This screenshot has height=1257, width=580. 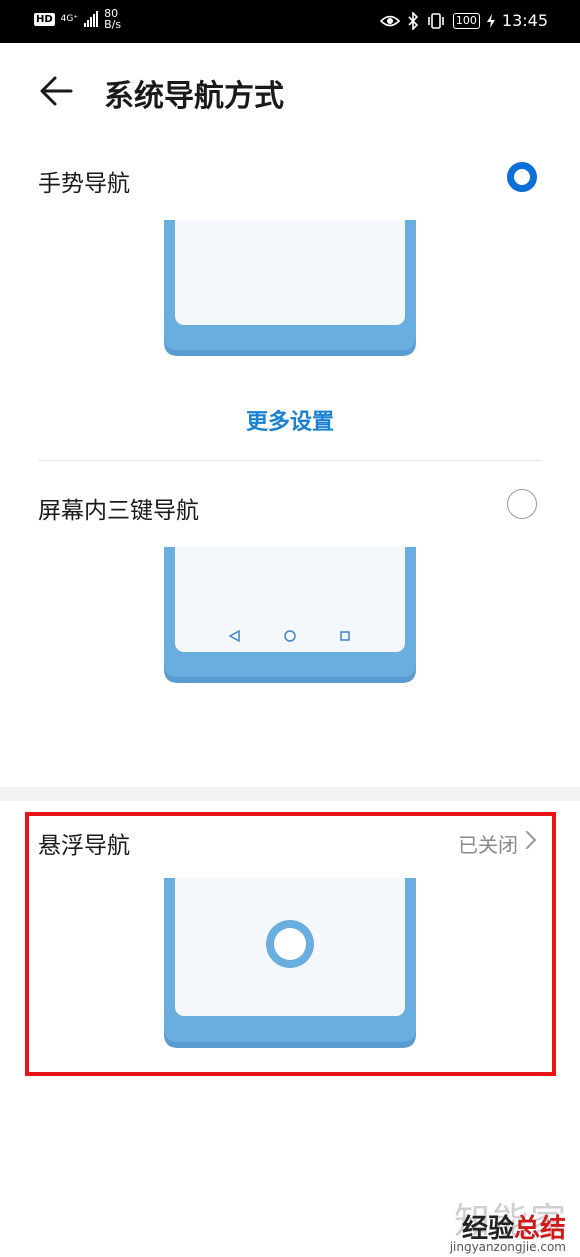 What do you see at coordinates (290, 615) in the screenshot?
I see `three-key-nav-preview` at bounding box center [290, 615].